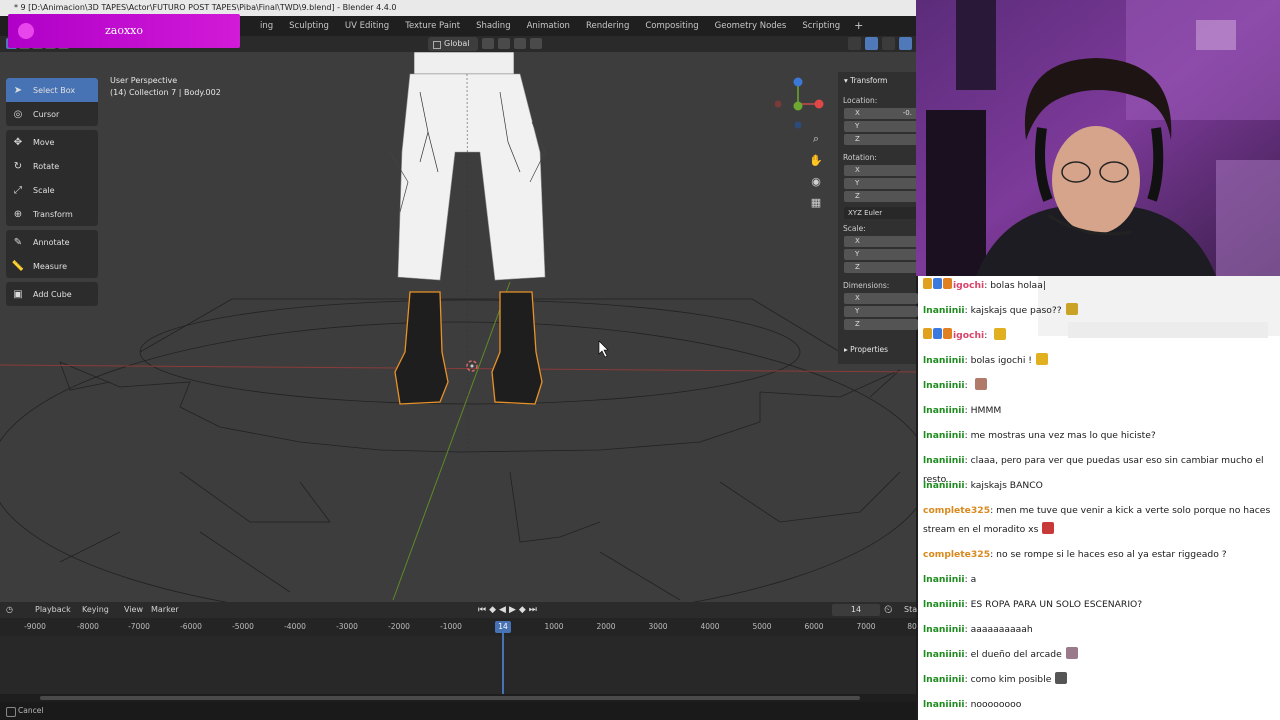  I want to click on snap-icon, so click(504, 43).